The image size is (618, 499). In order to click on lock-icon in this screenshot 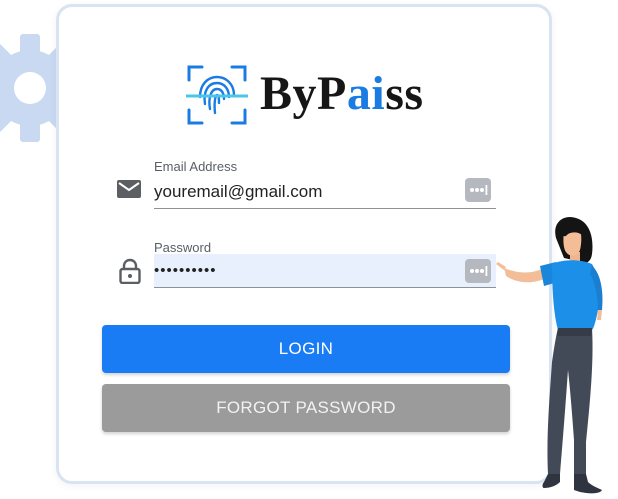, I will do `click(130, 271)`.